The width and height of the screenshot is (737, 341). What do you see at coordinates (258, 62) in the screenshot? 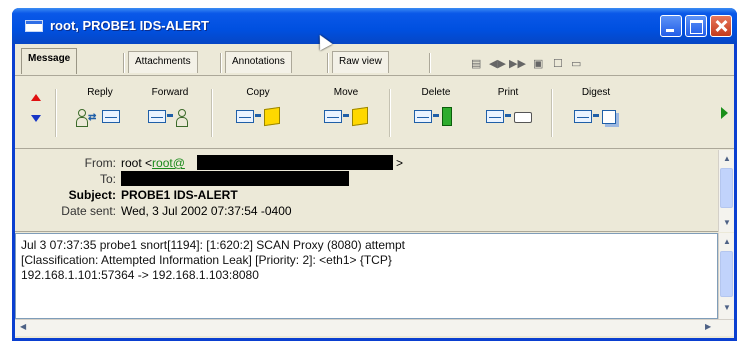
I see `tab-annotations: Annotations` at bounding box center [258, 62].